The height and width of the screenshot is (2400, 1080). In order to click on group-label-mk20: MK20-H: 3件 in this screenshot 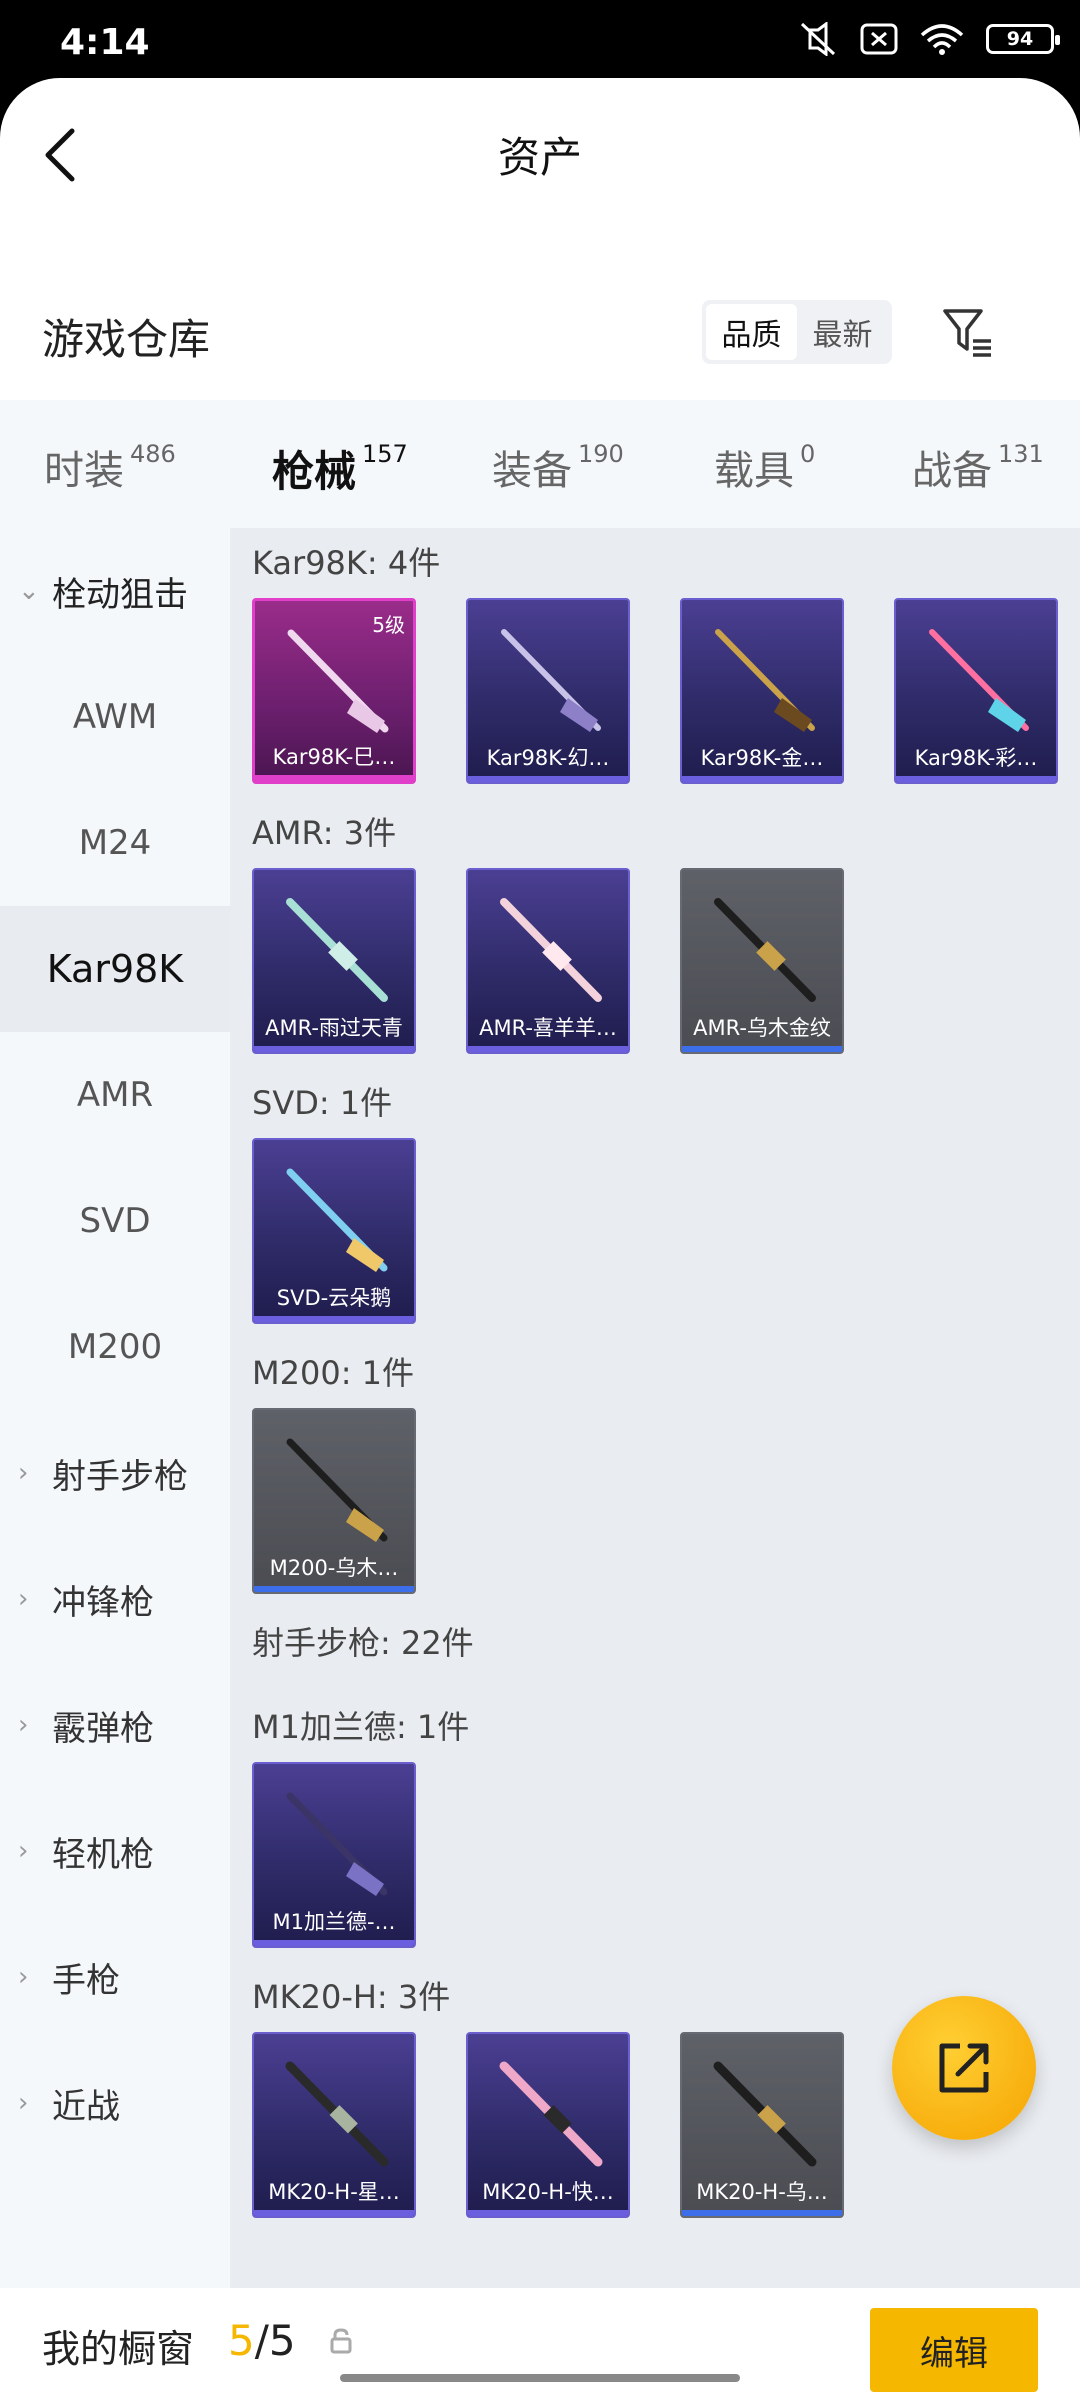, I will do `click(351, 1997)`.